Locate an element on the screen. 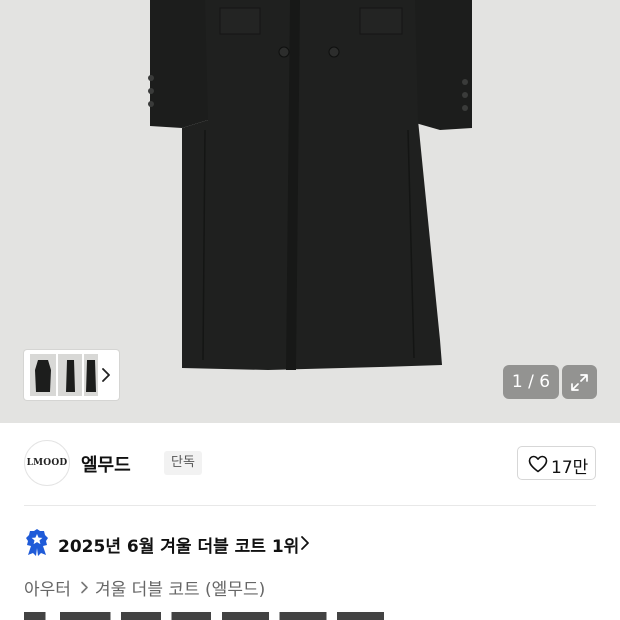 Image resolution: width=620 pixels, height=620 pixels. expand-icon is located at coordinates (579, 382).